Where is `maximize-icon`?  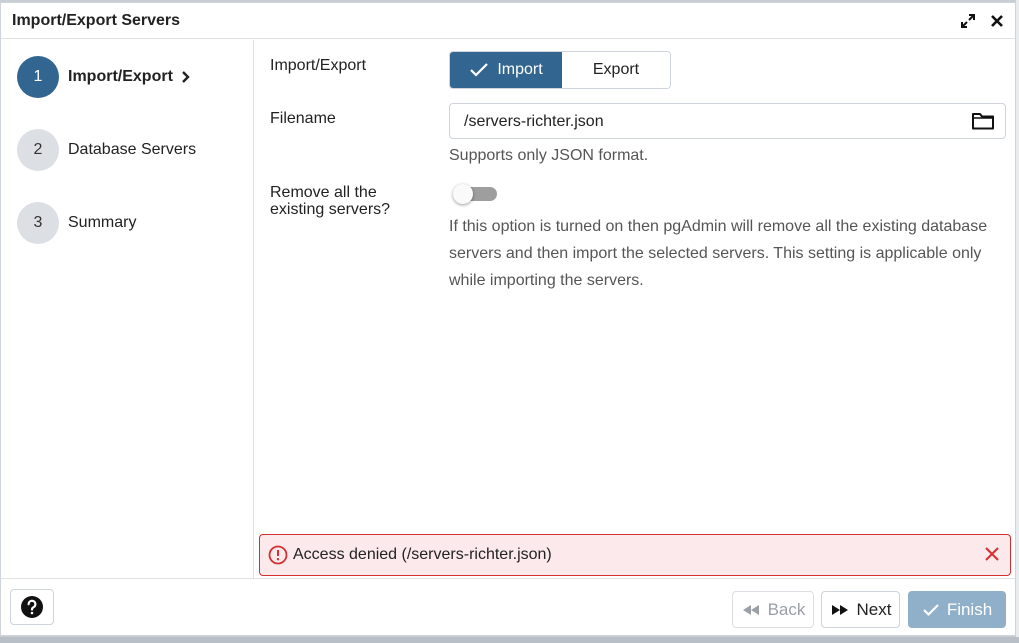
maximize-icon is located at coordinates (968, 21).